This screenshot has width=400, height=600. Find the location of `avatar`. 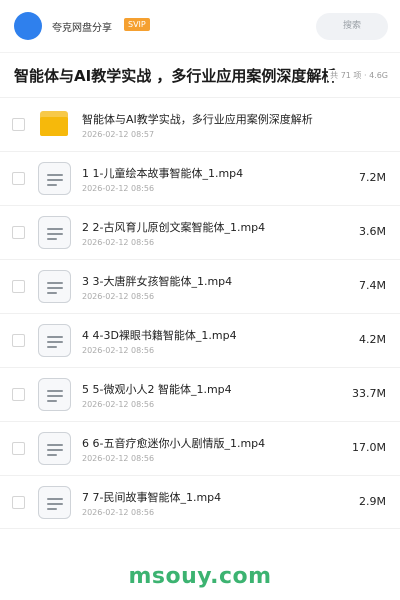

avatar is located at coordinates (28, 26).